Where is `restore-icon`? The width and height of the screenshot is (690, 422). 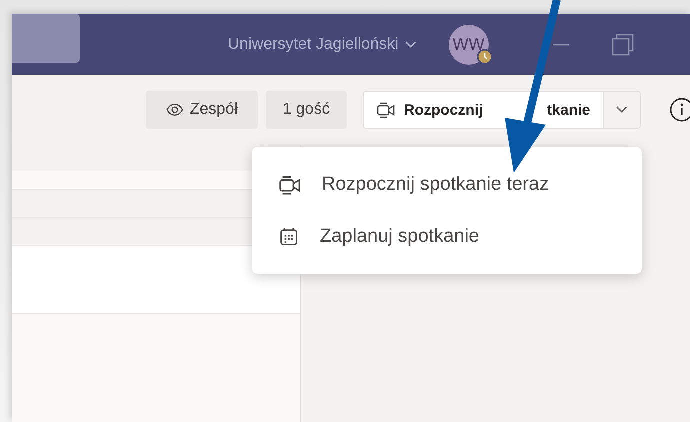 restore-icon is located at coordinates (622, 44).